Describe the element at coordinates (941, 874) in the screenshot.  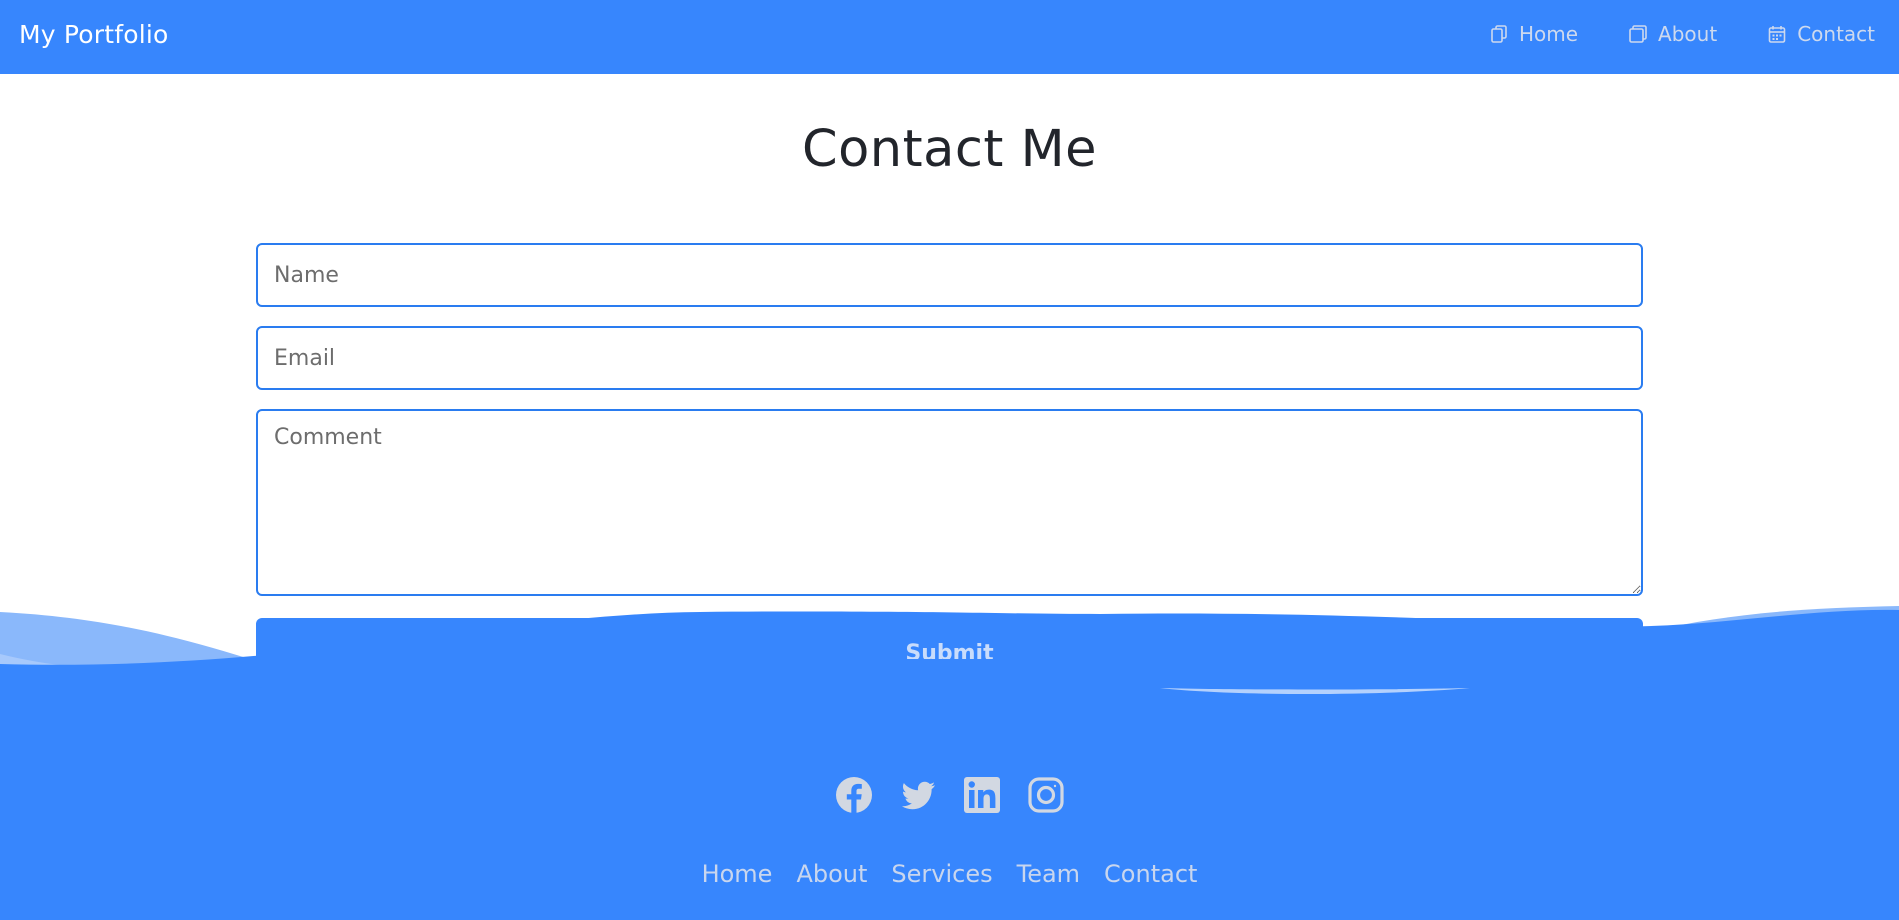
I see `footer-link-services: Services` at that location.